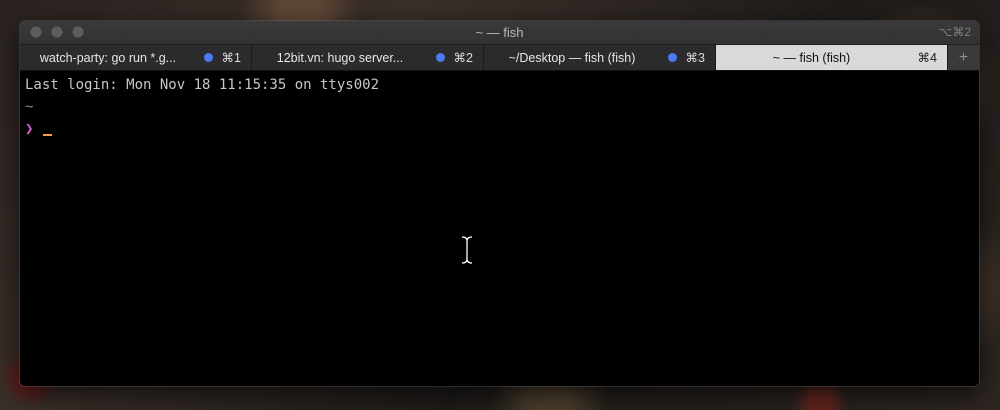  What do you see at coordinates (502, 129) in the screenshot?
I see `prompt-line: ❯` at bounding box center [502, 129].